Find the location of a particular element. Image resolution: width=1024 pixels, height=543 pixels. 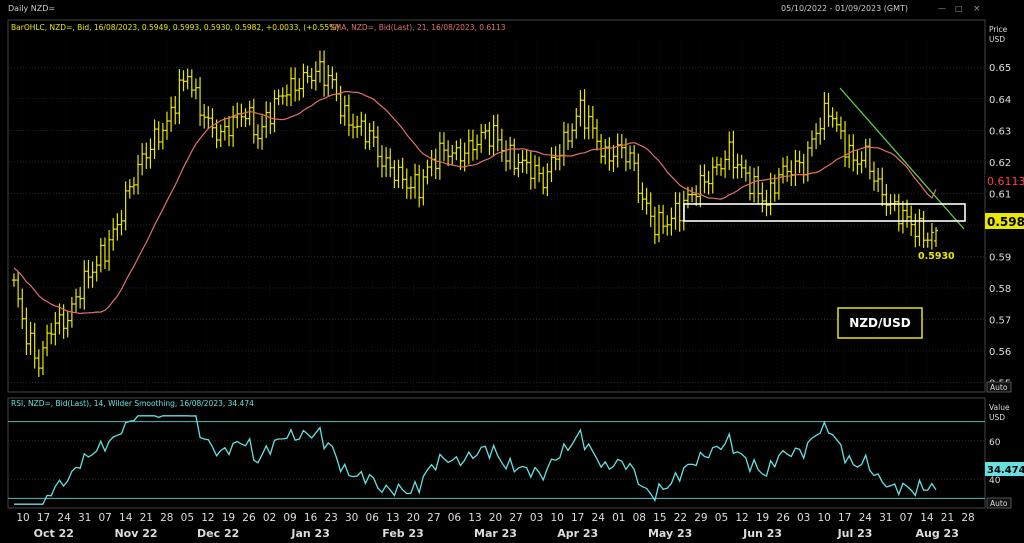

x-month-label: Oct 22 is located at coordinates (54, 533).